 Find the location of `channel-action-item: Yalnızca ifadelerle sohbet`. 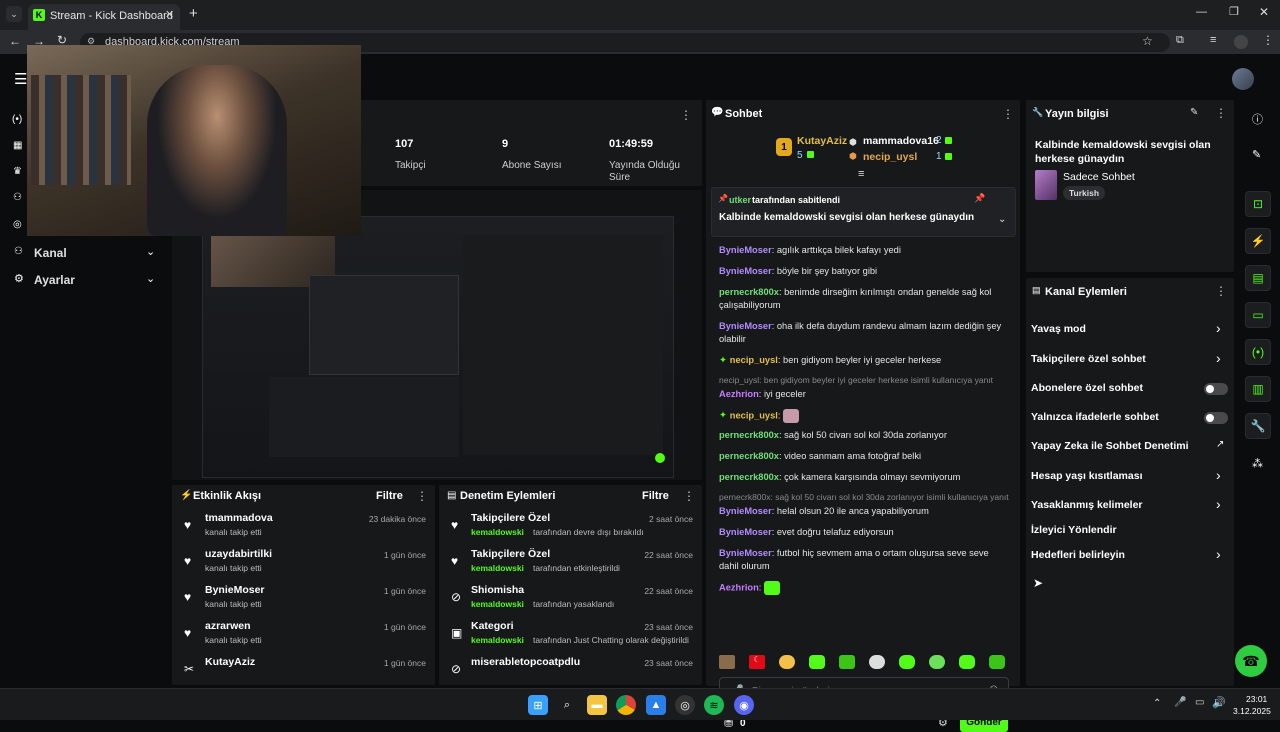

channel-action-item: Yalnızca ifadelerle sohbet is located at coordinates (1130, 418).